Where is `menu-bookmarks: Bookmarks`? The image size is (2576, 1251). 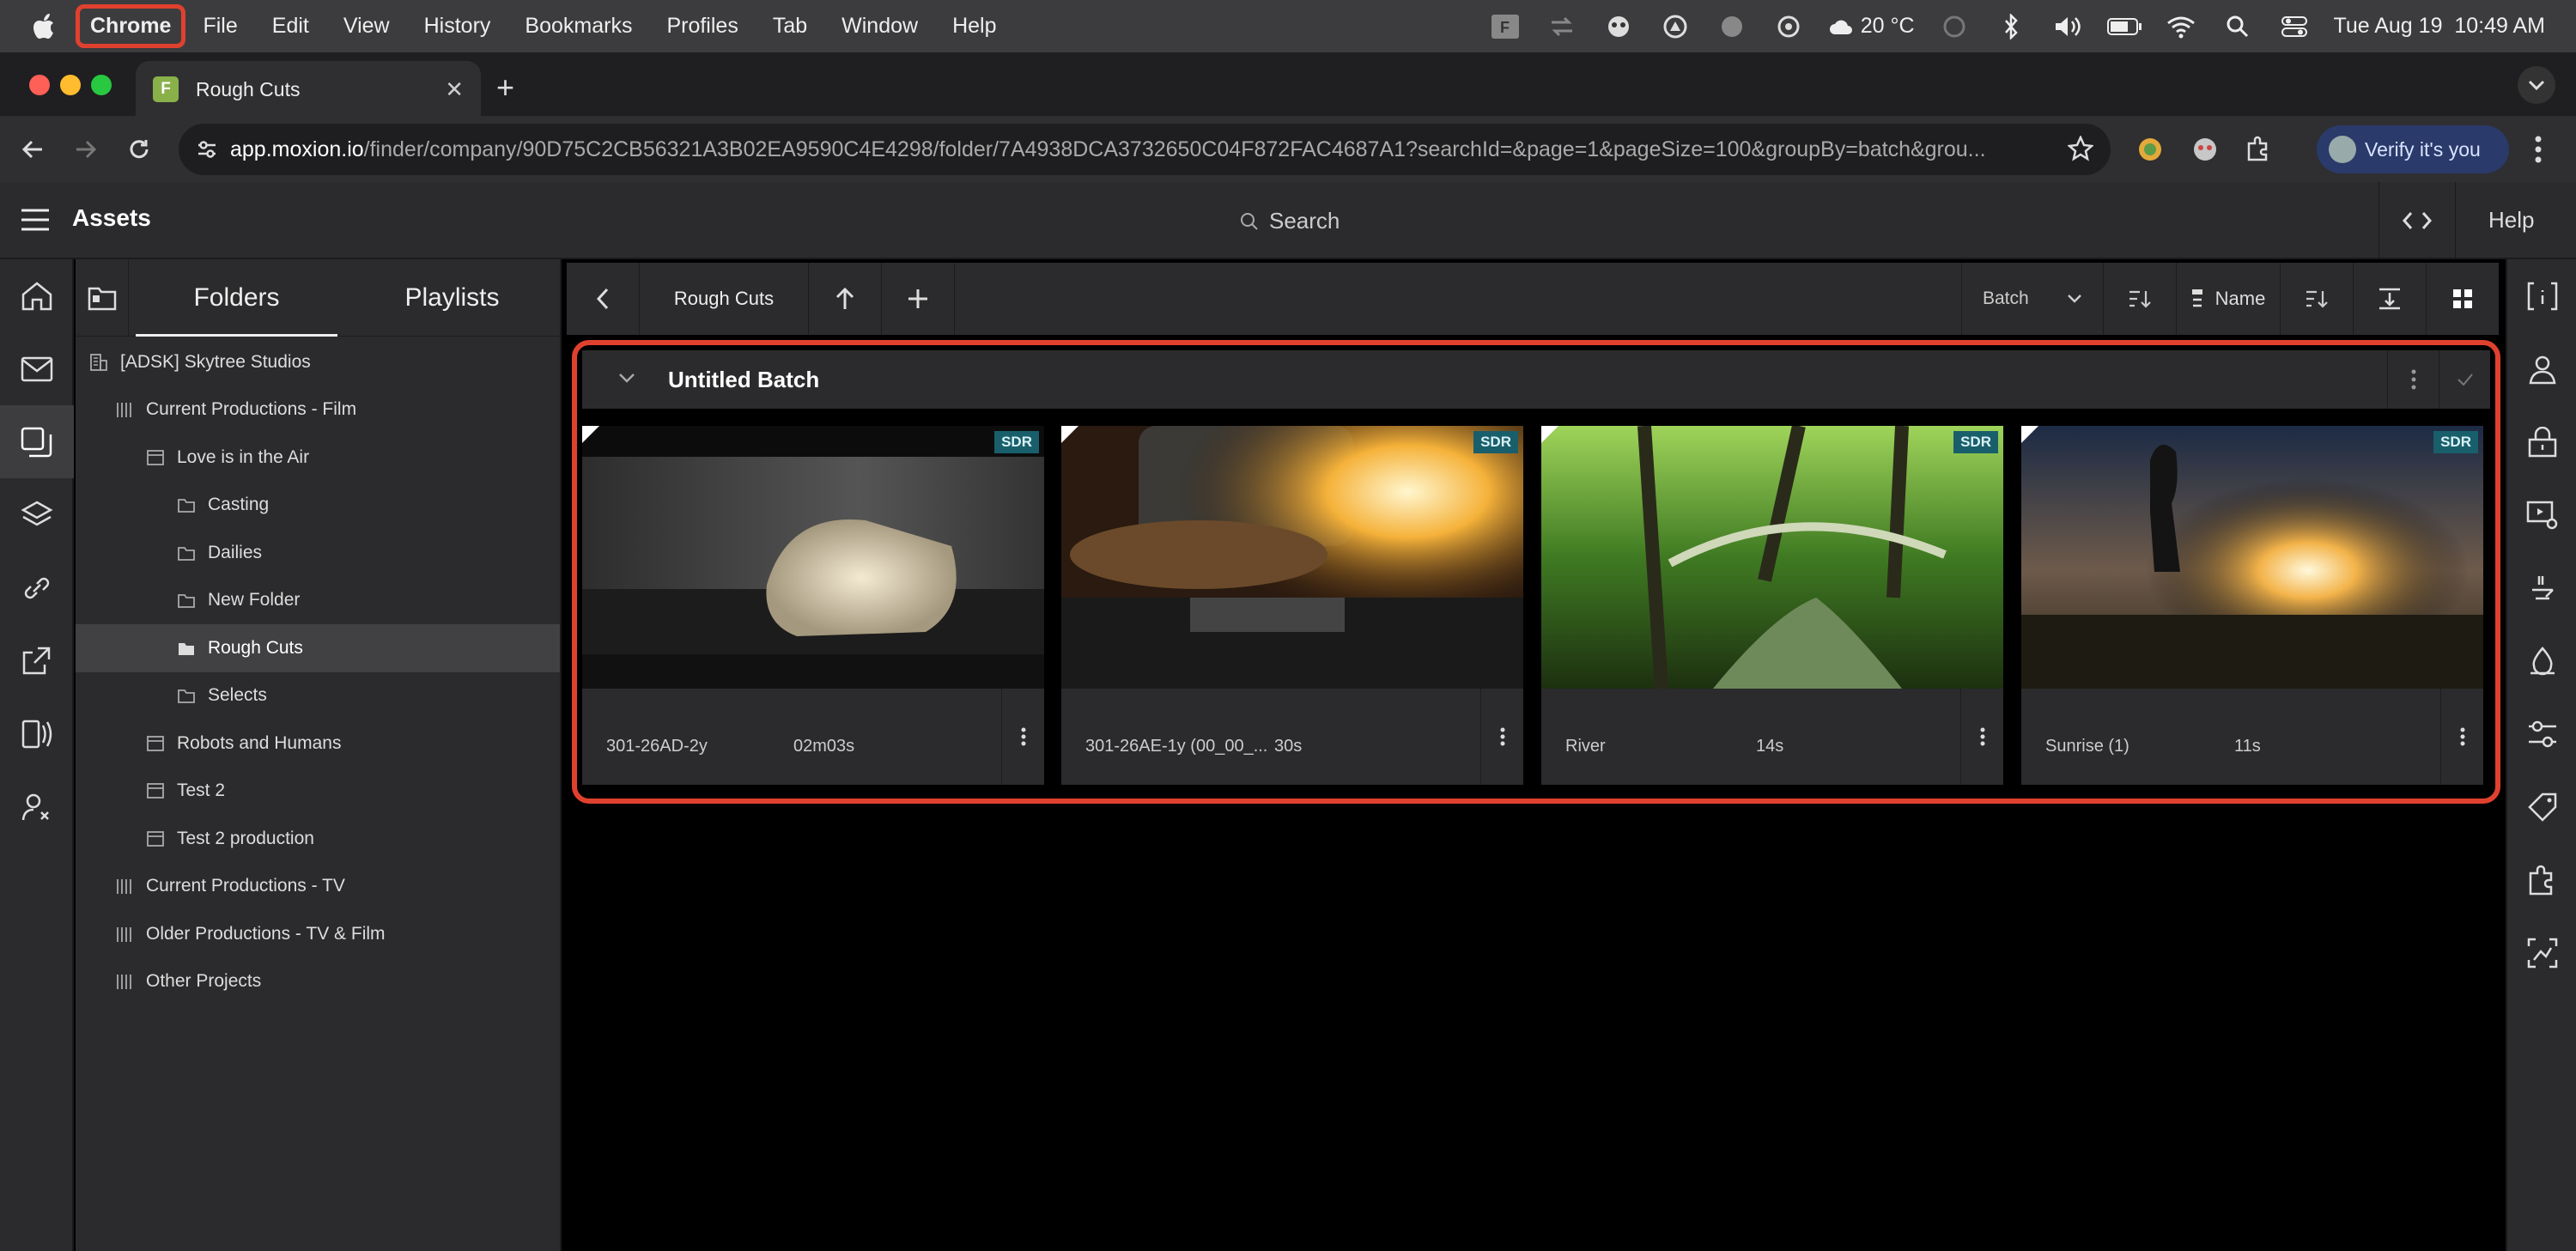 menu-bookmarks: Bookmarks is located at coordinates (578, 26).